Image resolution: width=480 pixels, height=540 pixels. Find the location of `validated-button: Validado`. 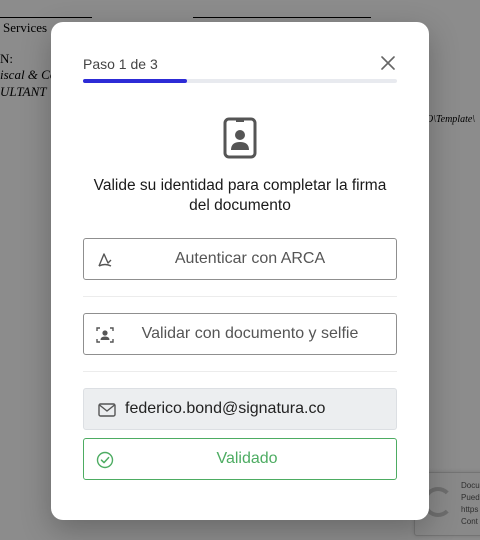

validated-button: Validado is located at coordinates (240, 459).